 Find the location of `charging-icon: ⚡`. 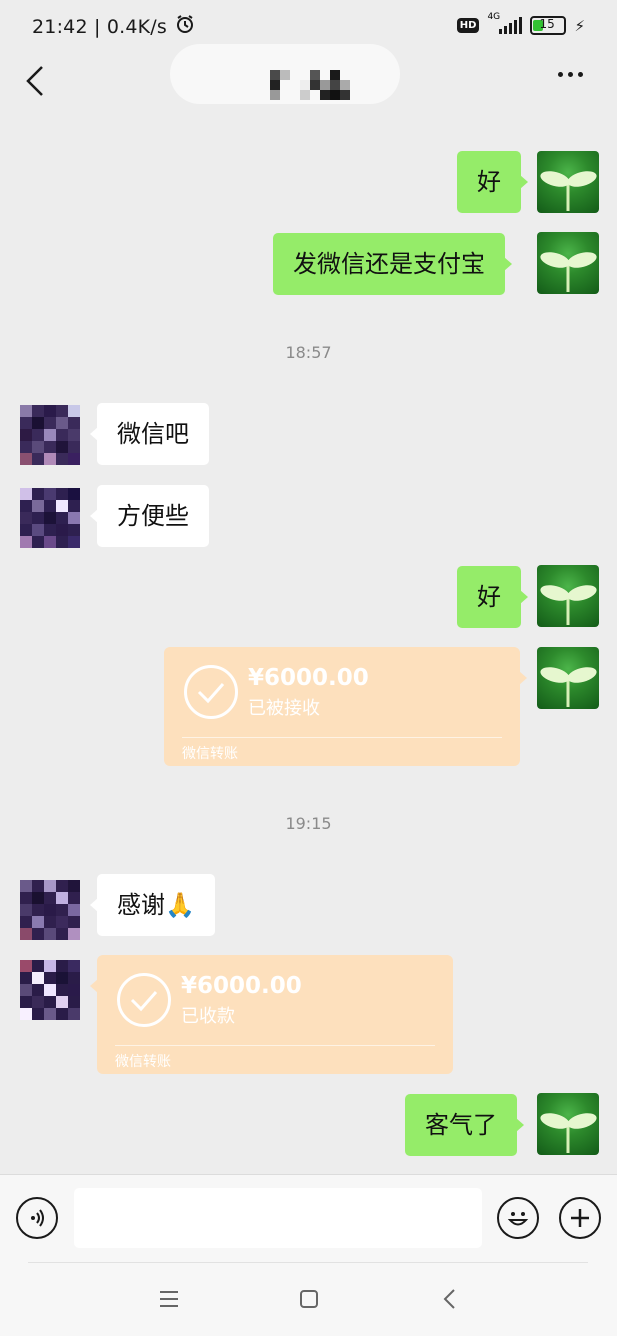

charging-icon: ⚡ is located at coordinates (579, 25).